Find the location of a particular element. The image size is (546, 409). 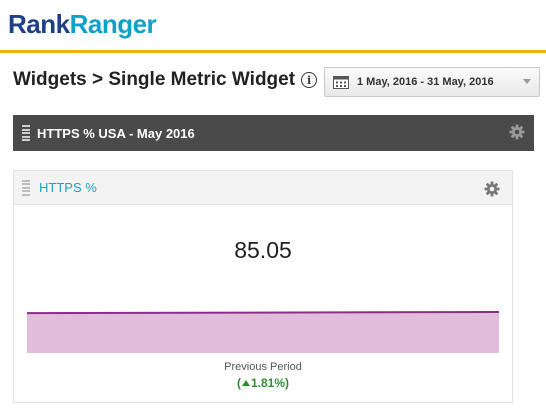

widget-title-link: HTTPS % is located at coordinates (68, 187).